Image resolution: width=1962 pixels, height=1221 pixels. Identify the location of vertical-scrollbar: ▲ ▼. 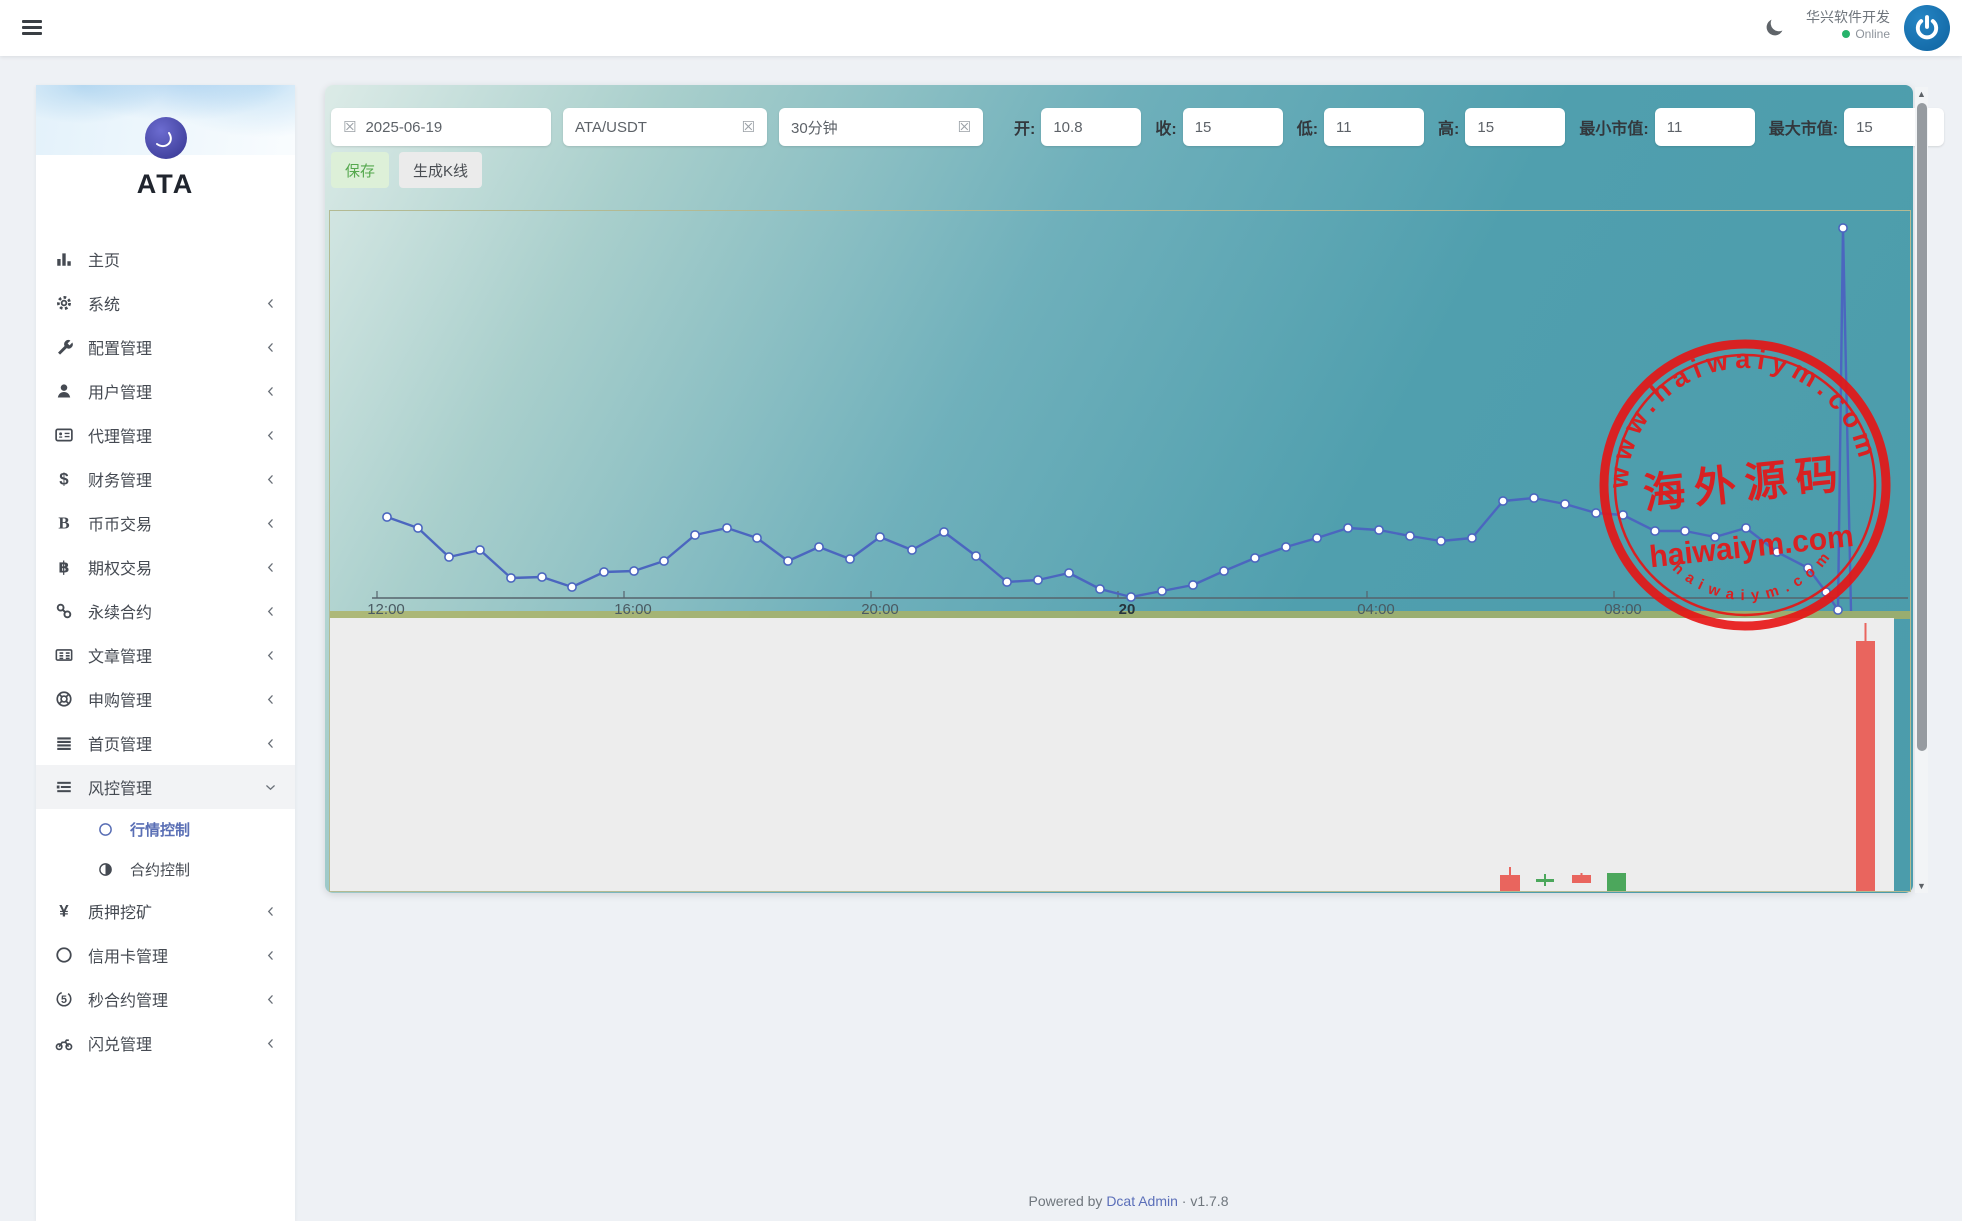
(1921, 490).